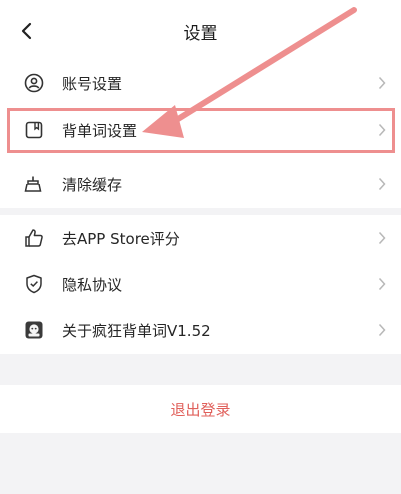 This screenshot has height=494, width=401. I want to click on settings-item-account: 账号设置, so click(200, 83).